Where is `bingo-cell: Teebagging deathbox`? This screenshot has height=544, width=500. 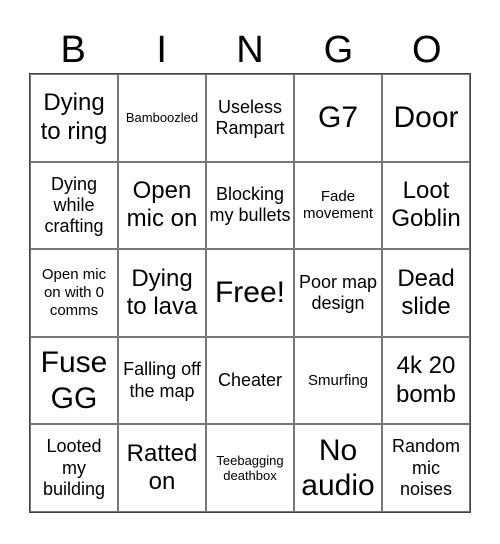
bingo-cell: Teebagging deathbox is located at coordinates (250, 468).